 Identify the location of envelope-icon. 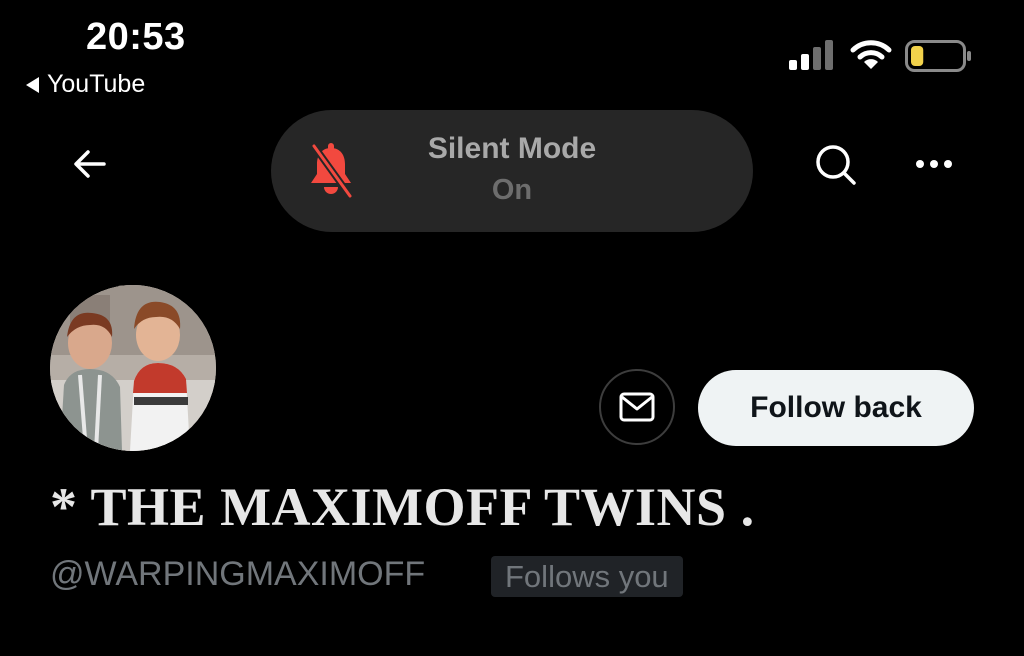
(637, 407).